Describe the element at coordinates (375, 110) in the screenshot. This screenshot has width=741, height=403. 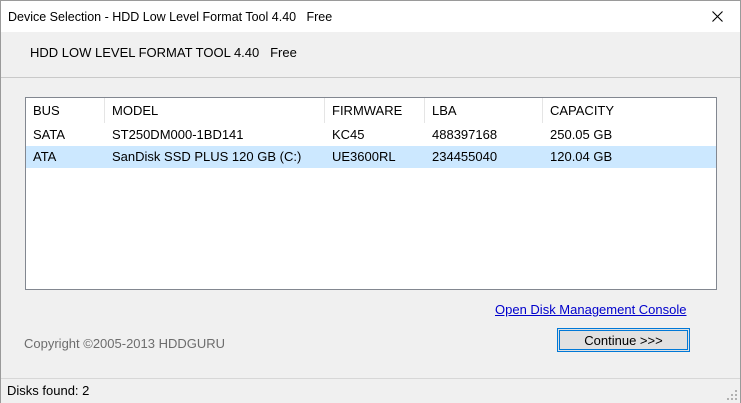
I see `column-header-firmware: FIRMWARE` at that location.